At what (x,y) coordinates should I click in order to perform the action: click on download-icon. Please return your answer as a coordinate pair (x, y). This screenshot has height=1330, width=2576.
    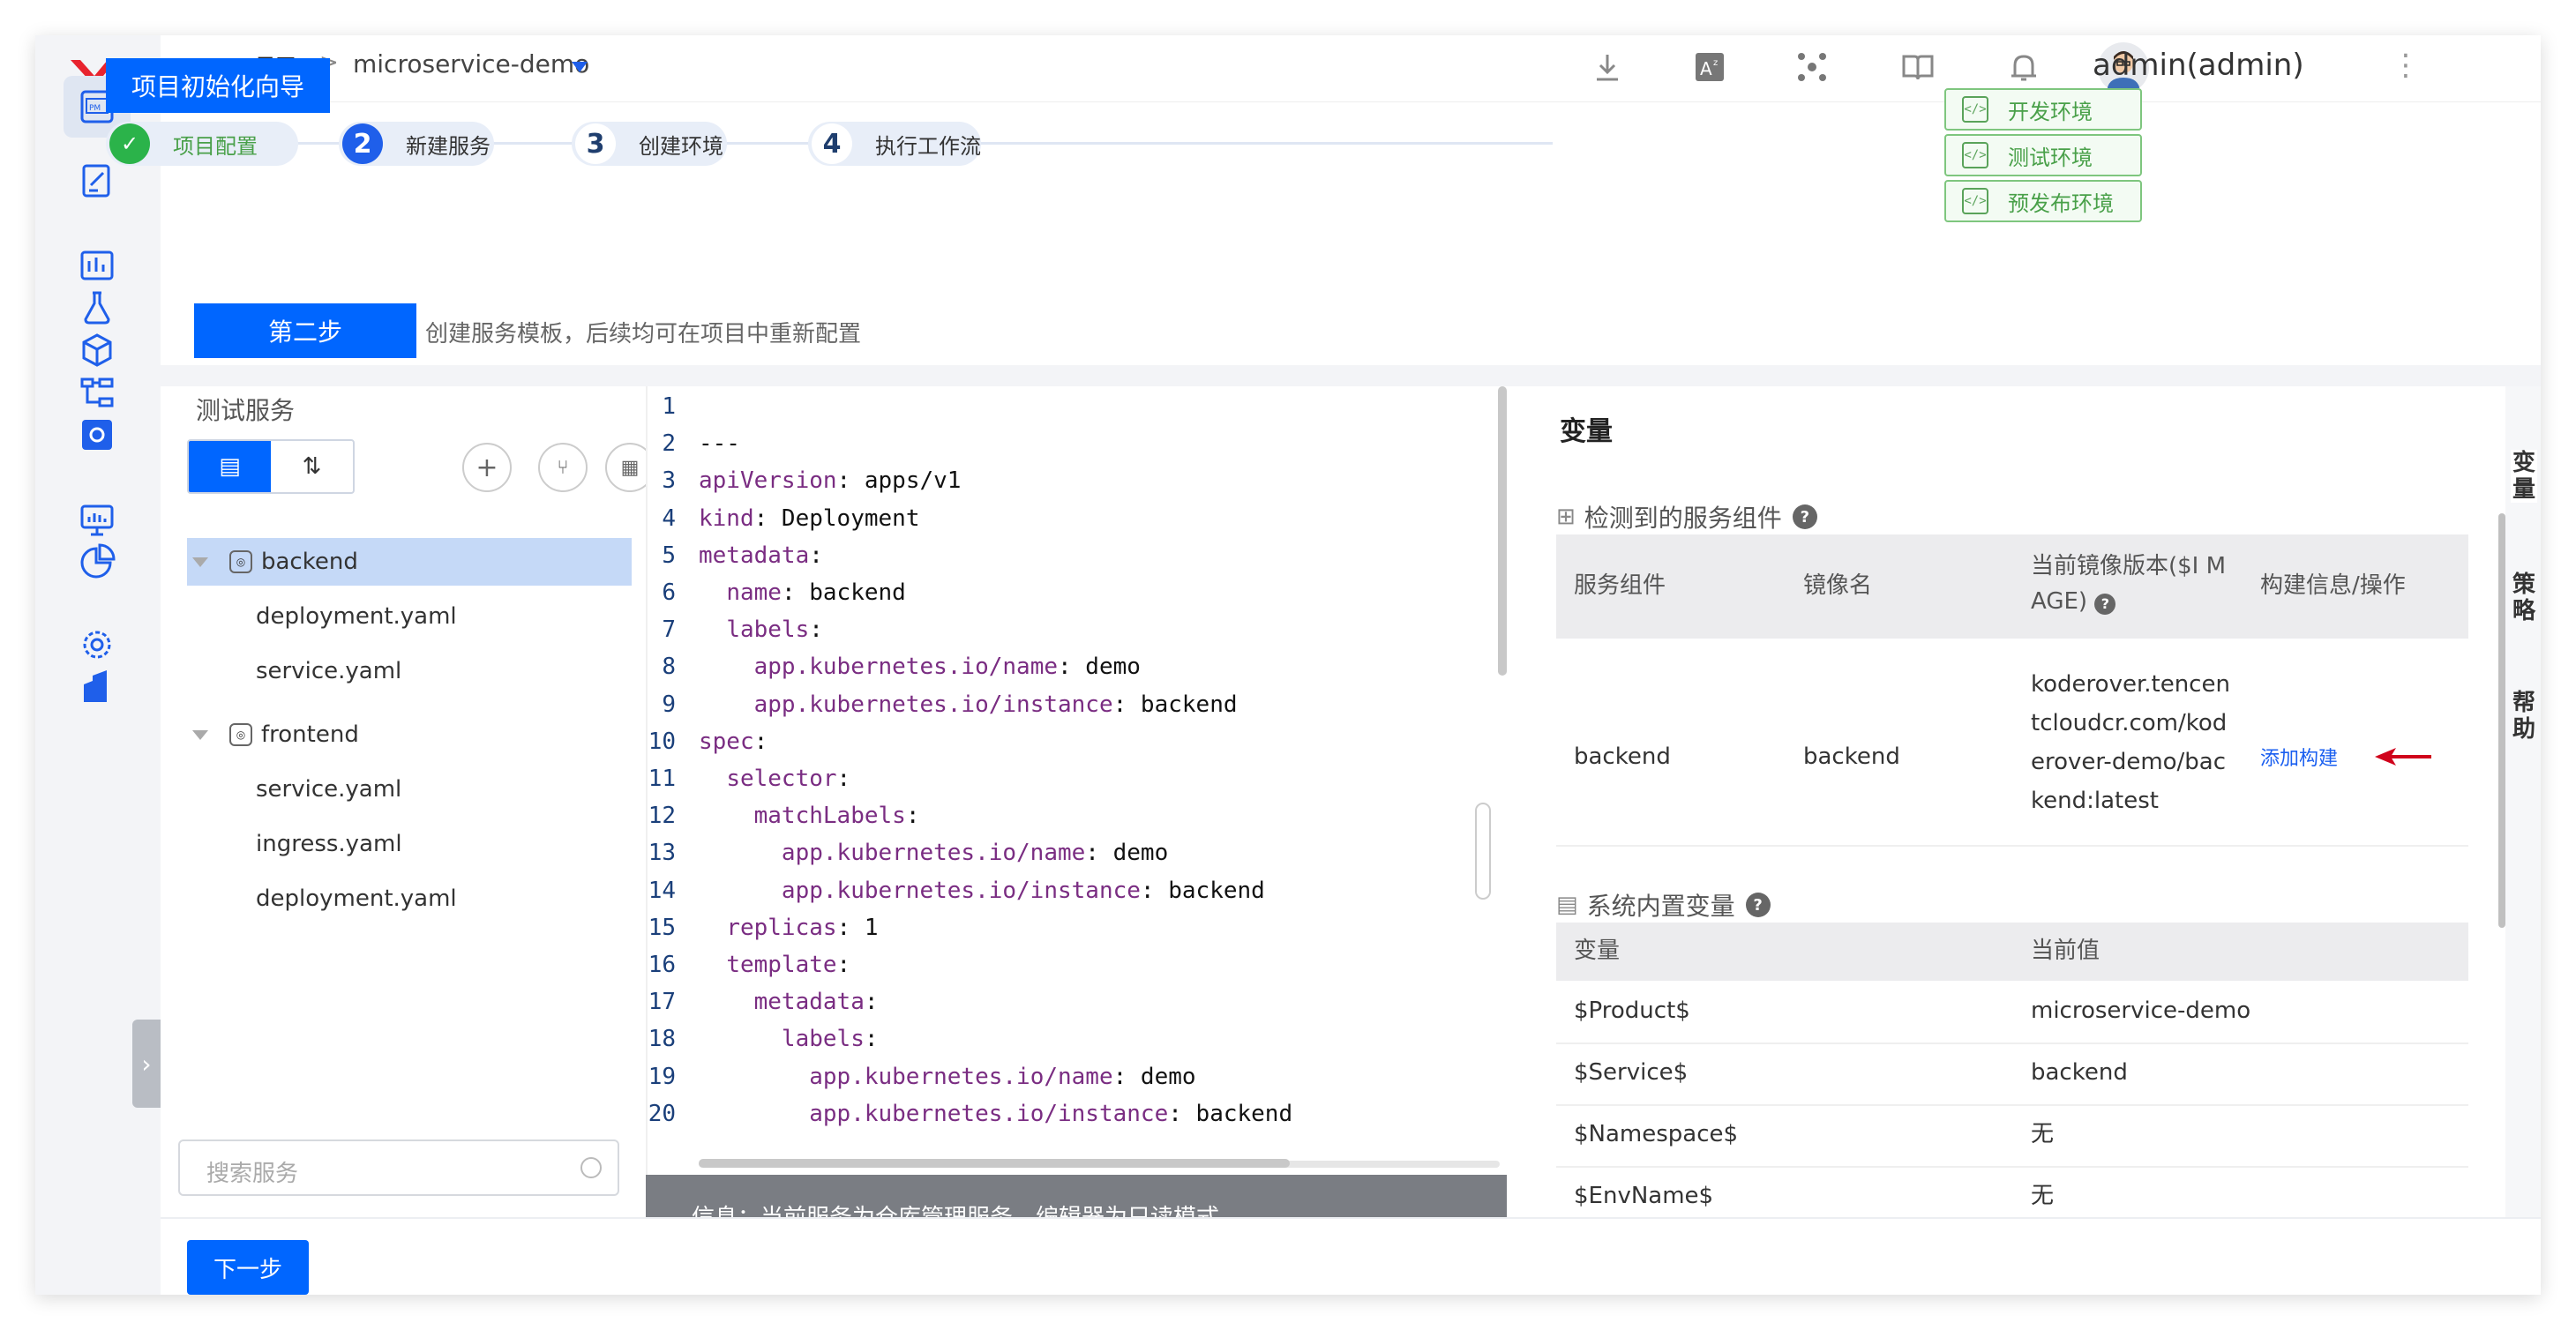
    Looking at the image, I should click on (1608, 67).